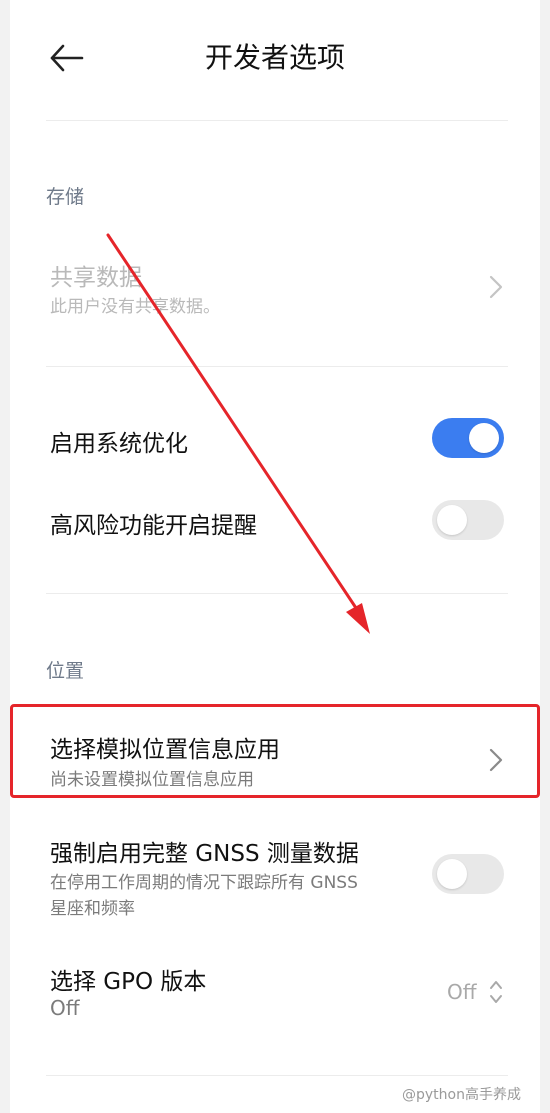 The image size is (550, 1113). I want to click on section-label-location: 位置, so click(65, 671).